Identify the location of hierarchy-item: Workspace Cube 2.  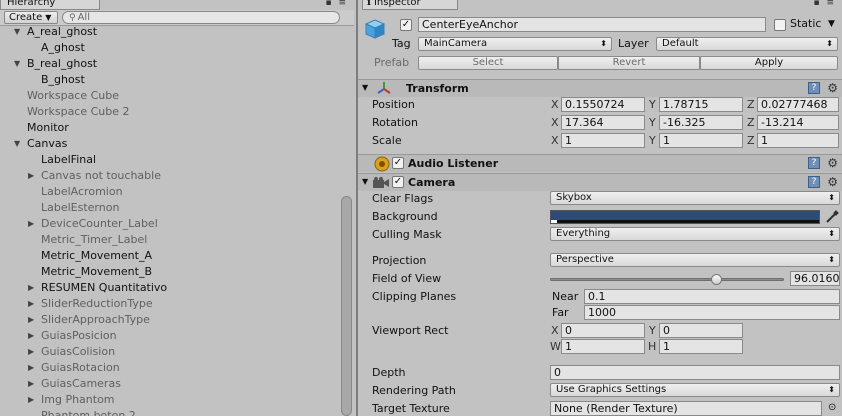
(169, 112).